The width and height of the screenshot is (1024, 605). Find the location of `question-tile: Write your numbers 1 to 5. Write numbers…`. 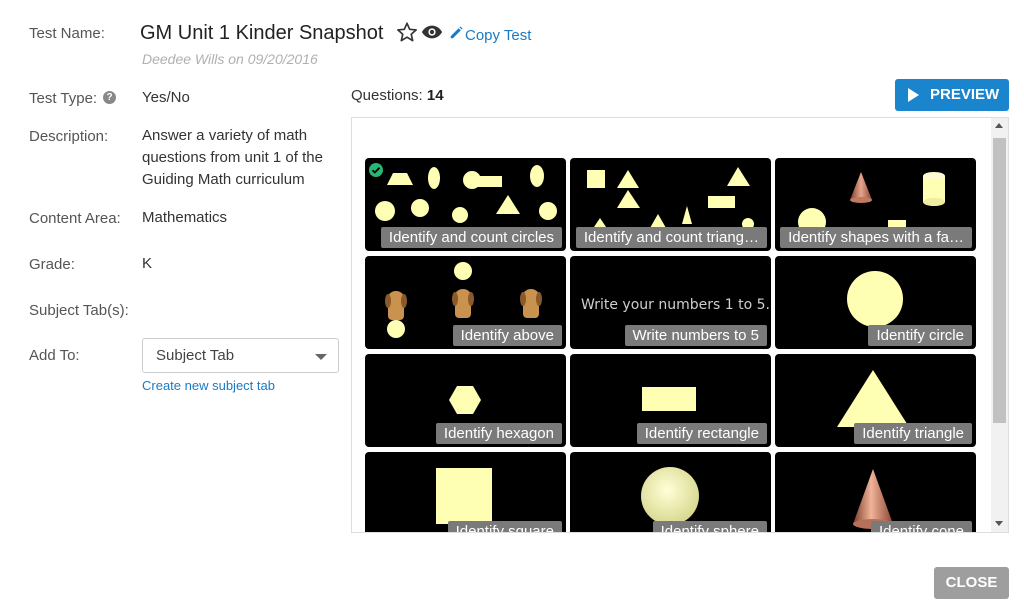

question-tile: Write your numbers 1 to 5. Write numbers… is located at coordinates (670, 302).